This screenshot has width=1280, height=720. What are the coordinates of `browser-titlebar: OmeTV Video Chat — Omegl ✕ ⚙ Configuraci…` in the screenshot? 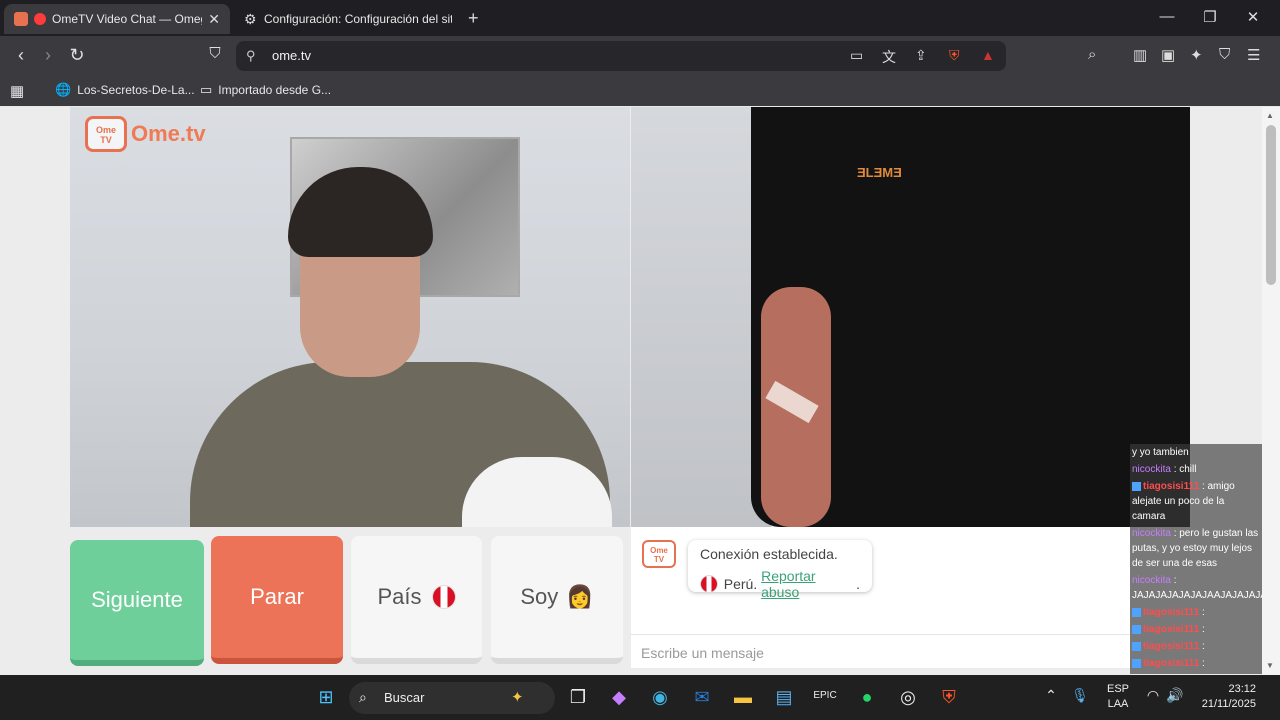 It's located at (640, 18).